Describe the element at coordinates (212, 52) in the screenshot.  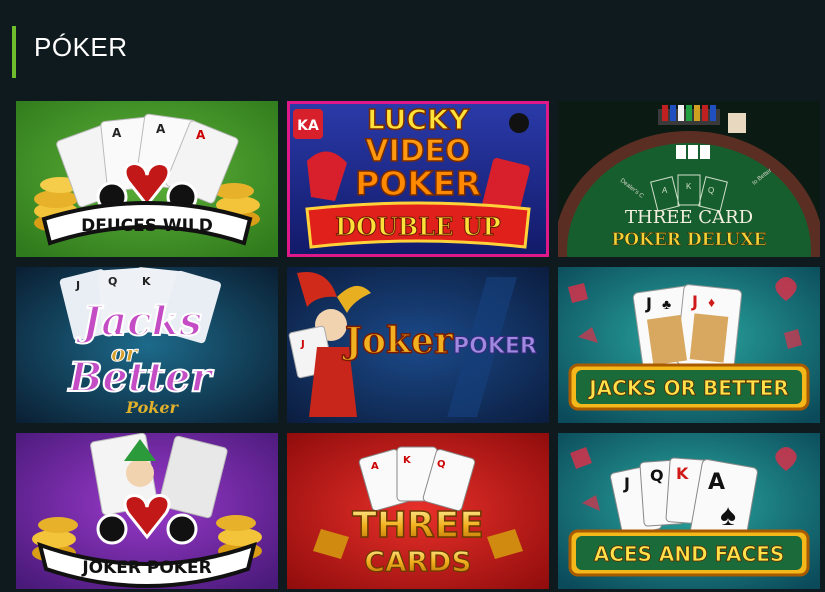
I see `section-header: PÓKER` at that location.